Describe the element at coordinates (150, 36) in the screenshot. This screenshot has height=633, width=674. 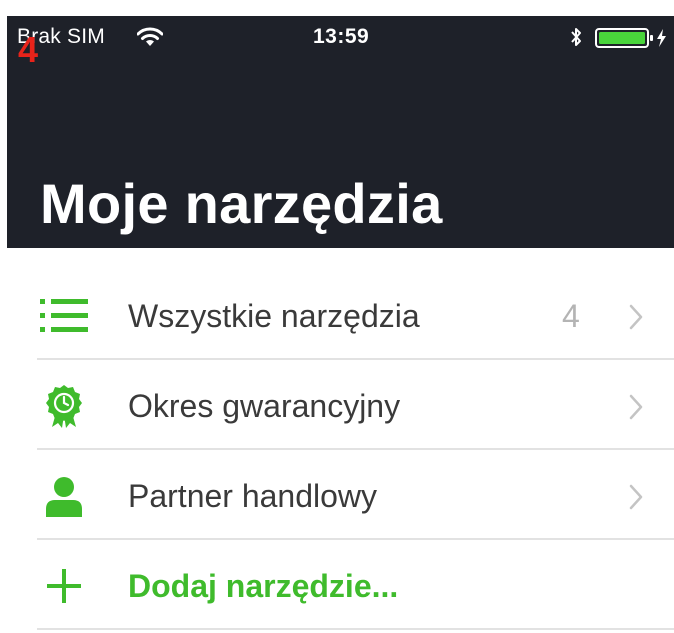
I see `wifi-icon` at that location.